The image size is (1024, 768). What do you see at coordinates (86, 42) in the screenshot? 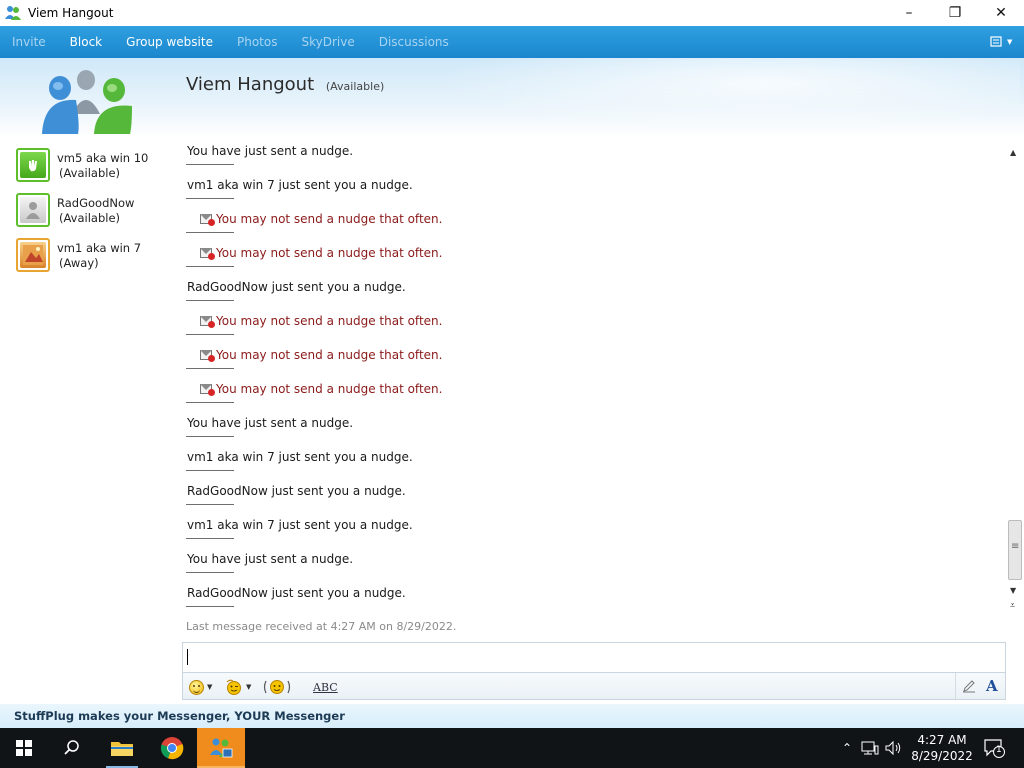
I see `menu-block: Block` at bounding box center [86, 42].